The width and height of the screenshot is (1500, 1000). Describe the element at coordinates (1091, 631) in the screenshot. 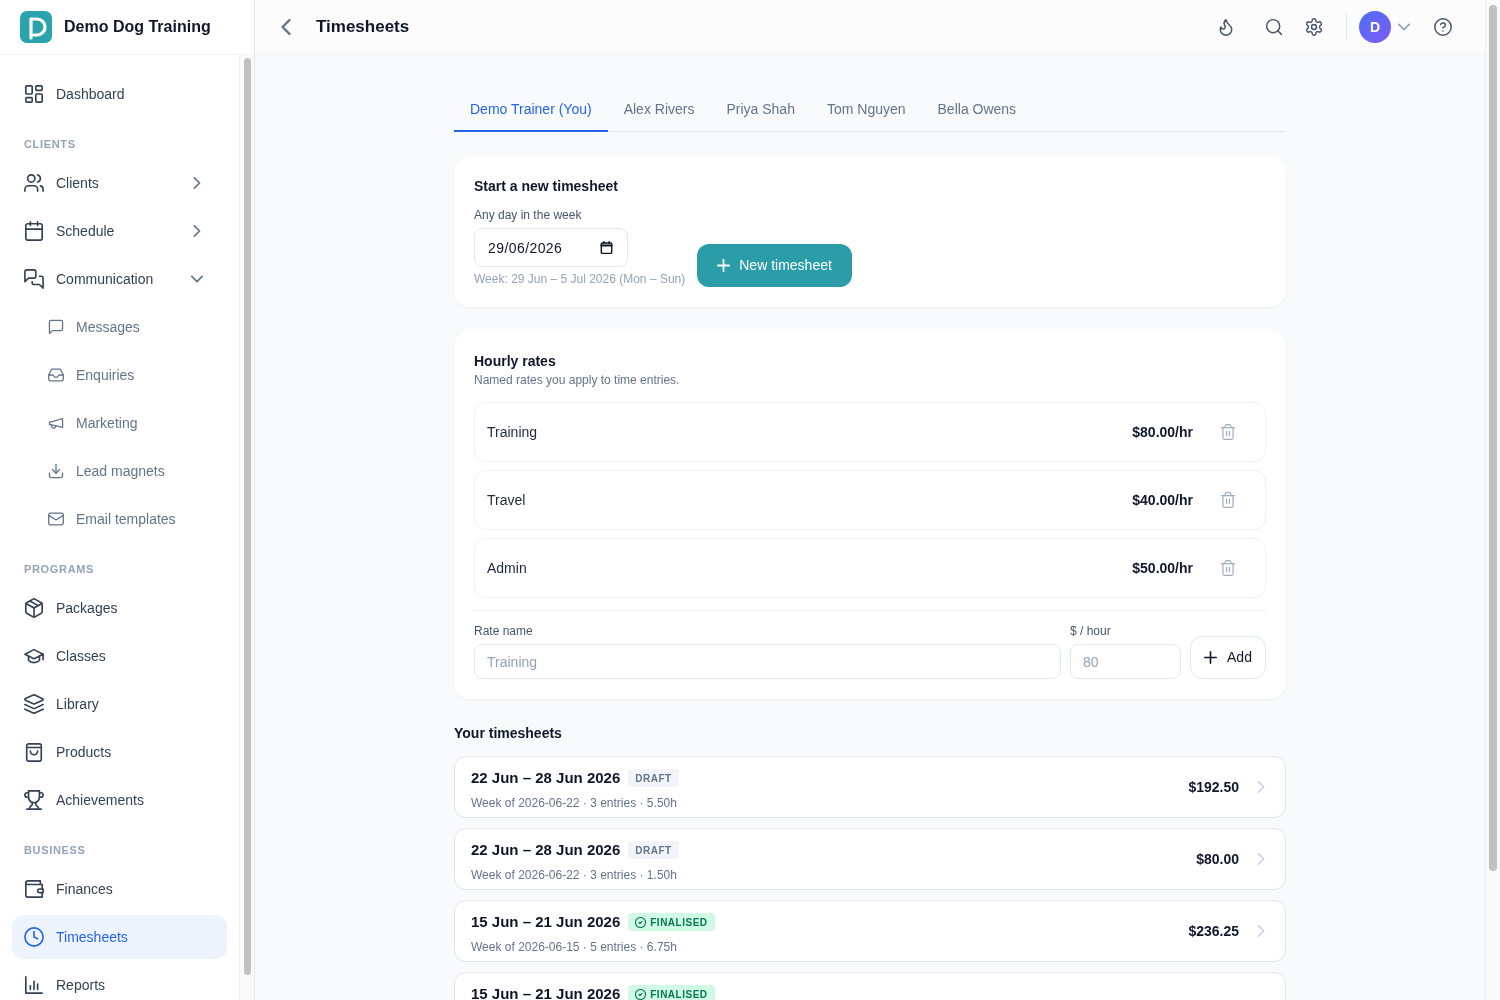

I see `field-label: $ / hour` at that location.